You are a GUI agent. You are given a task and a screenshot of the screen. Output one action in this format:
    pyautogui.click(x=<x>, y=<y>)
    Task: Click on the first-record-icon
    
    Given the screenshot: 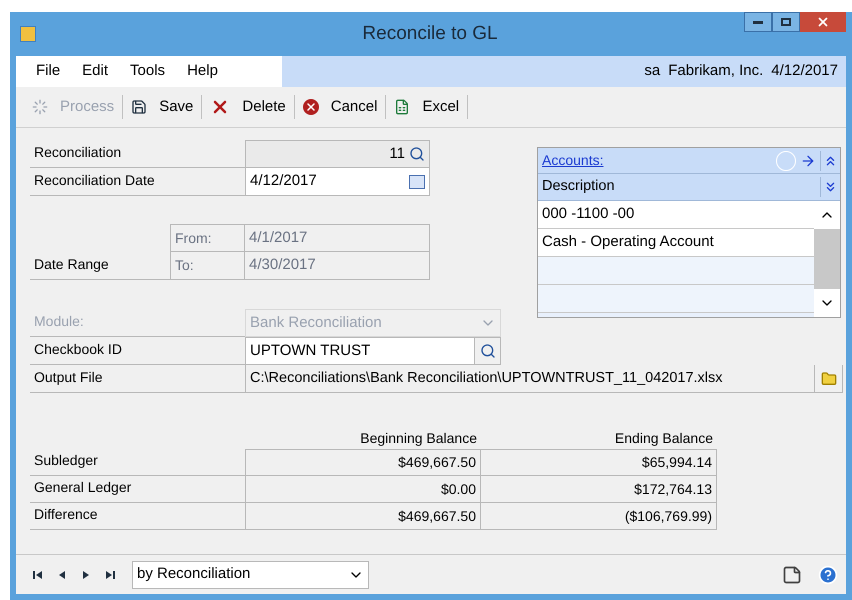 What is the action you would take?
    pyautogui.click(x=38, y=574)
    